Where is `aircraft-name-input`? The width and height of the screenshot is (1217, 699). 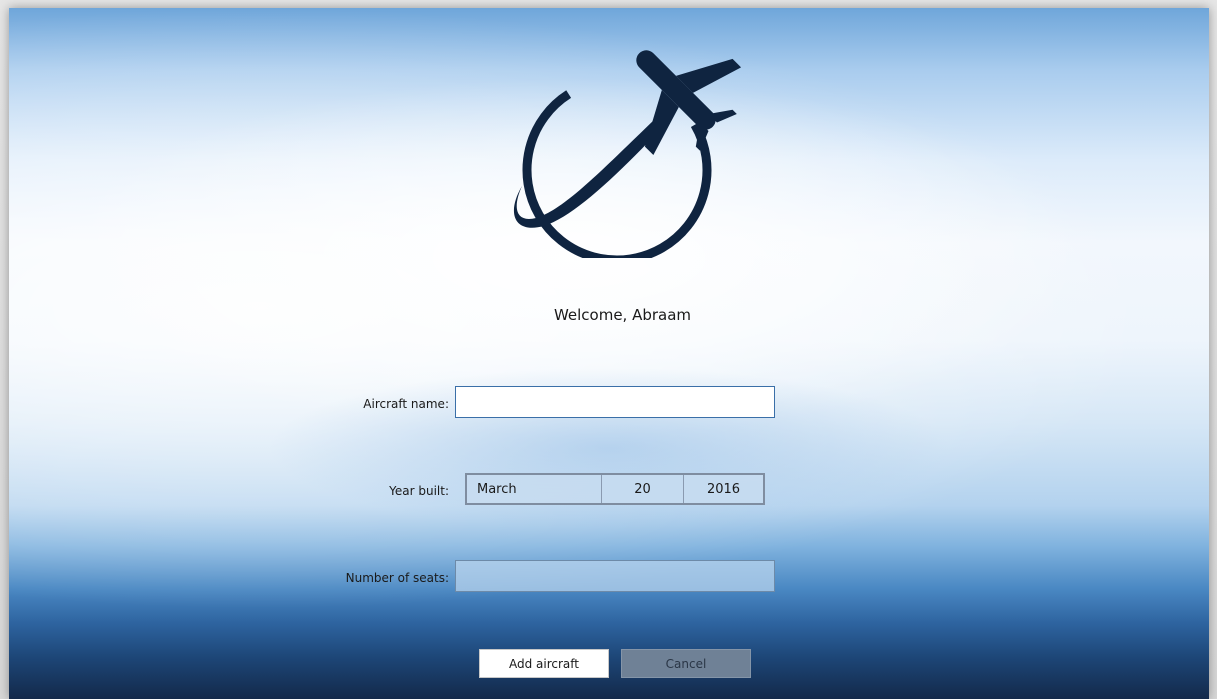 aircraft-name-input is located at coordinates (615, 402).